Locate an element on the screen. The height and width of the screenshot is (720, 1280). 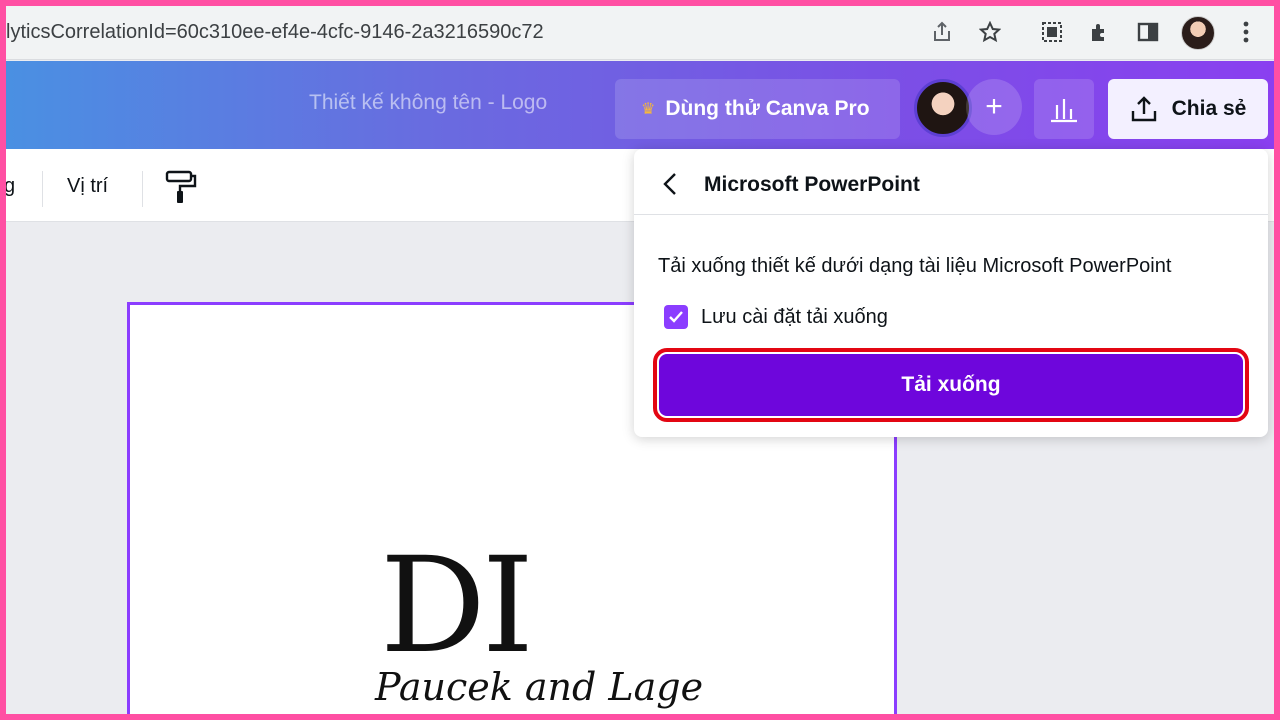
add-people-button: + is located at coordinates (994, 107).